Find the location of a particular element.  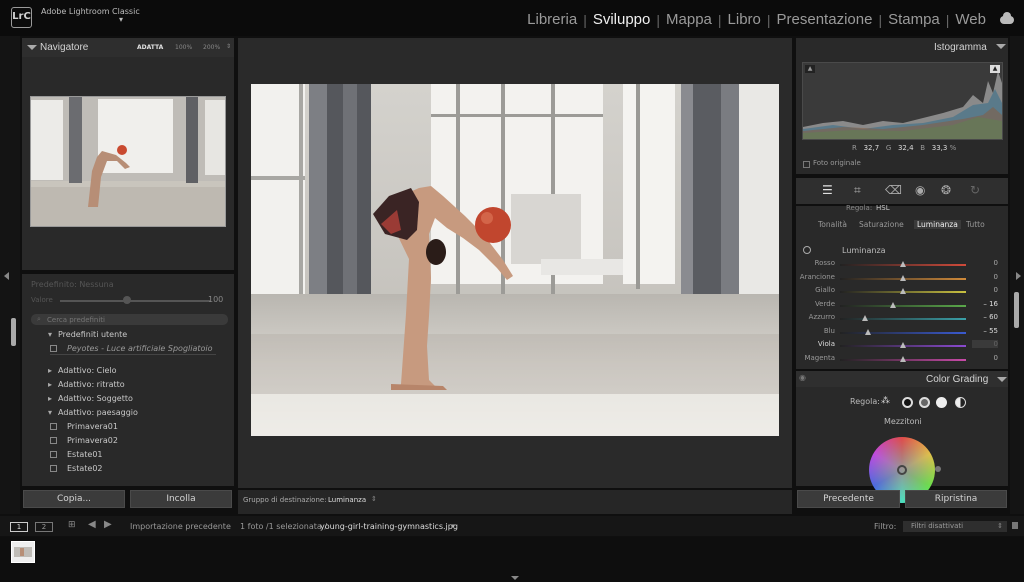

hsl-slider-value: – 60 is located at coordinates (985, 317).